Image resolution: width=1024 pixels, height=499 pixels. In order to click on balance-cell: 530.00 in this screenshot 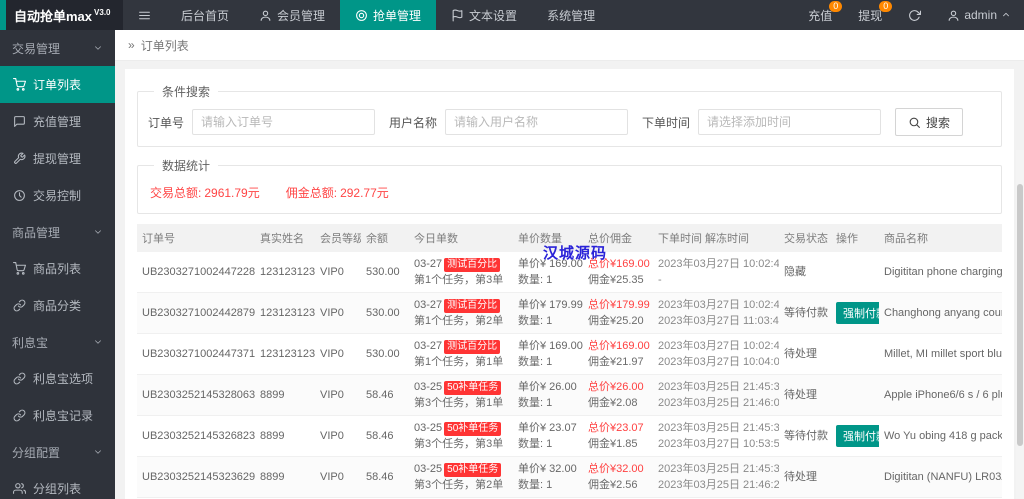, I will do `click(385, 313)`.